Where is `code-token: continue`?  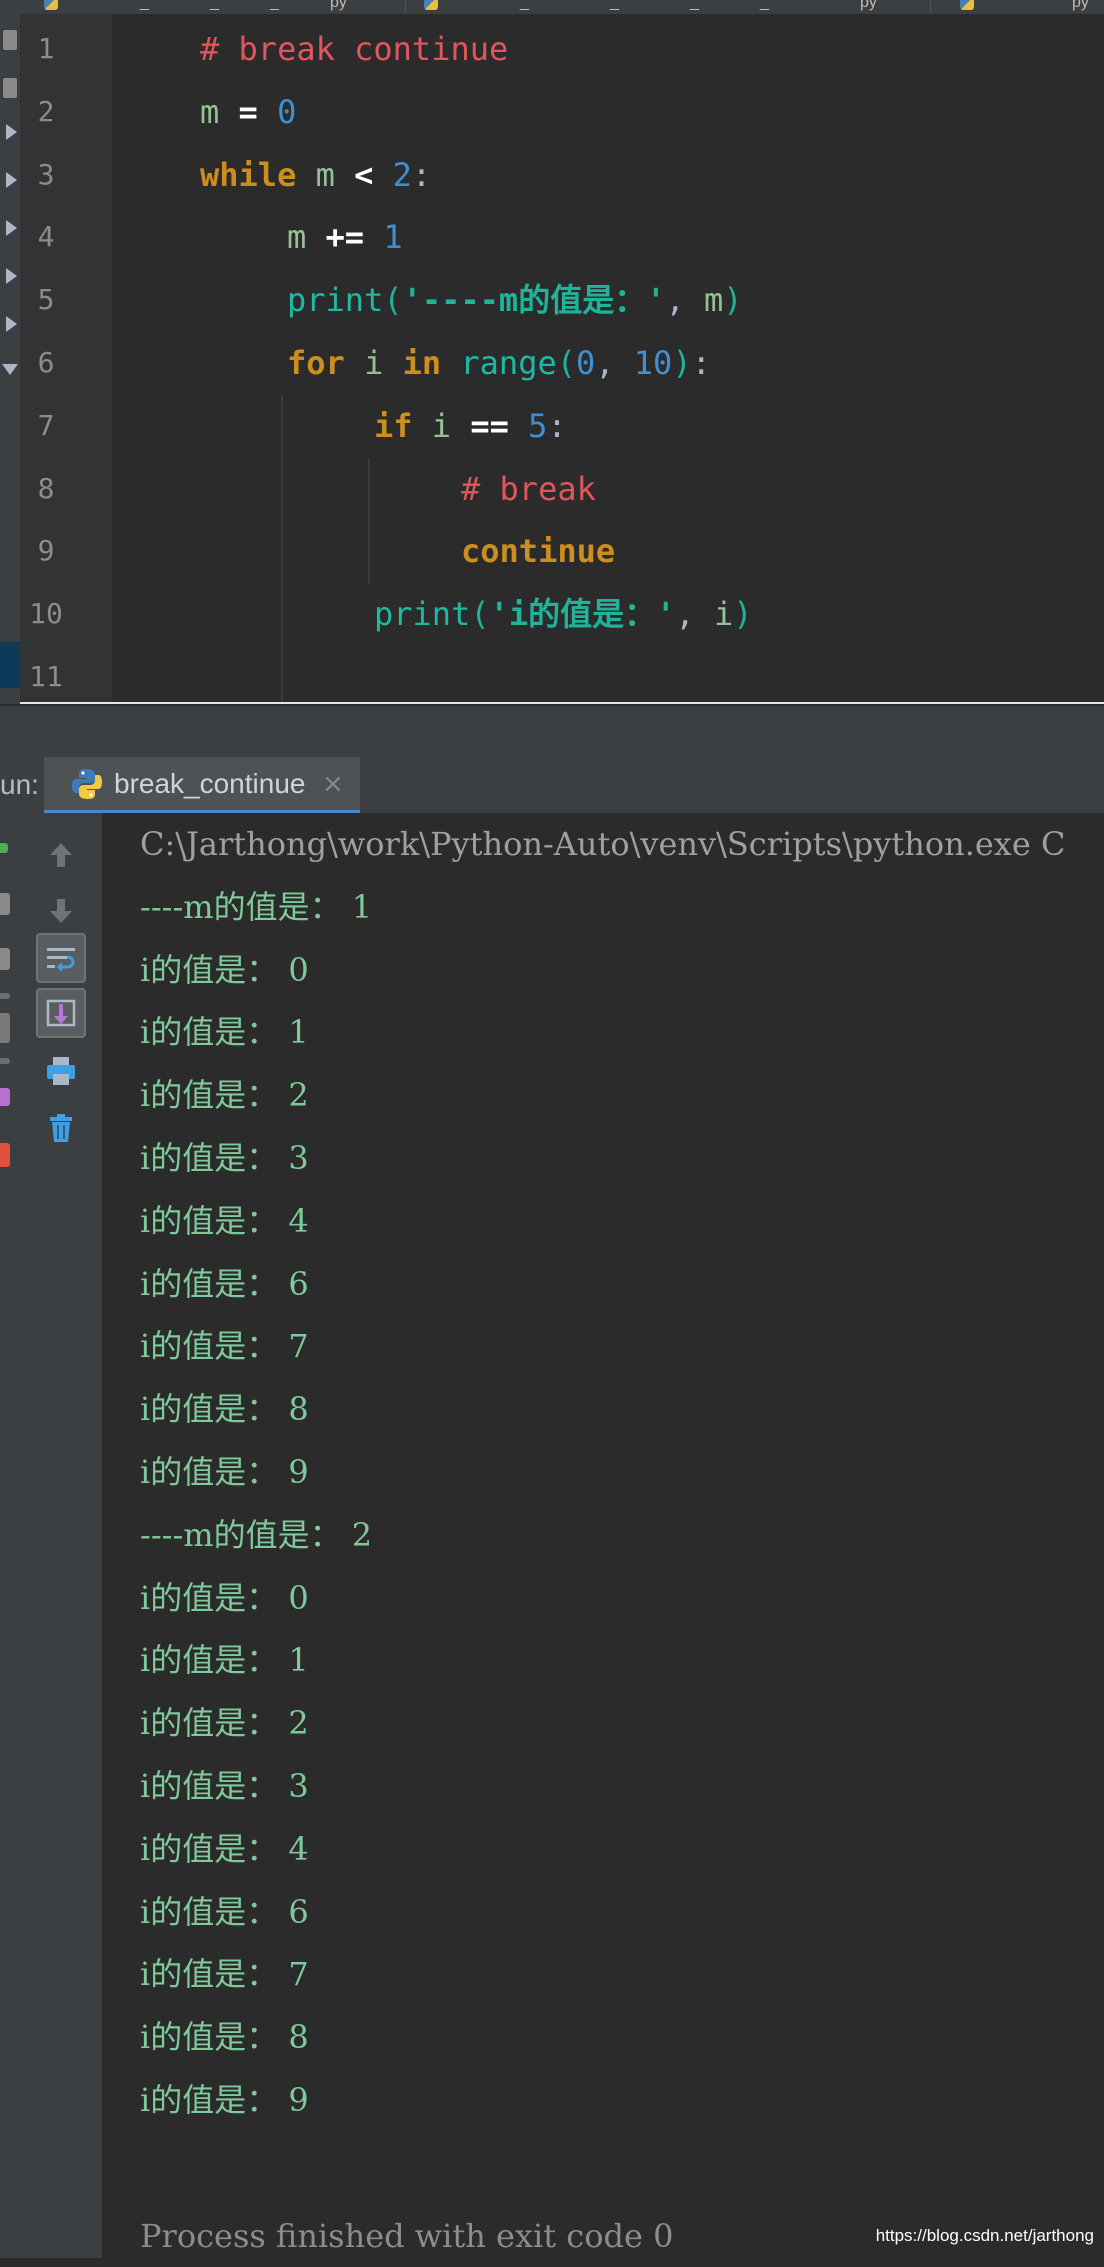
code-token: continue is located at coordinates (538, 551).